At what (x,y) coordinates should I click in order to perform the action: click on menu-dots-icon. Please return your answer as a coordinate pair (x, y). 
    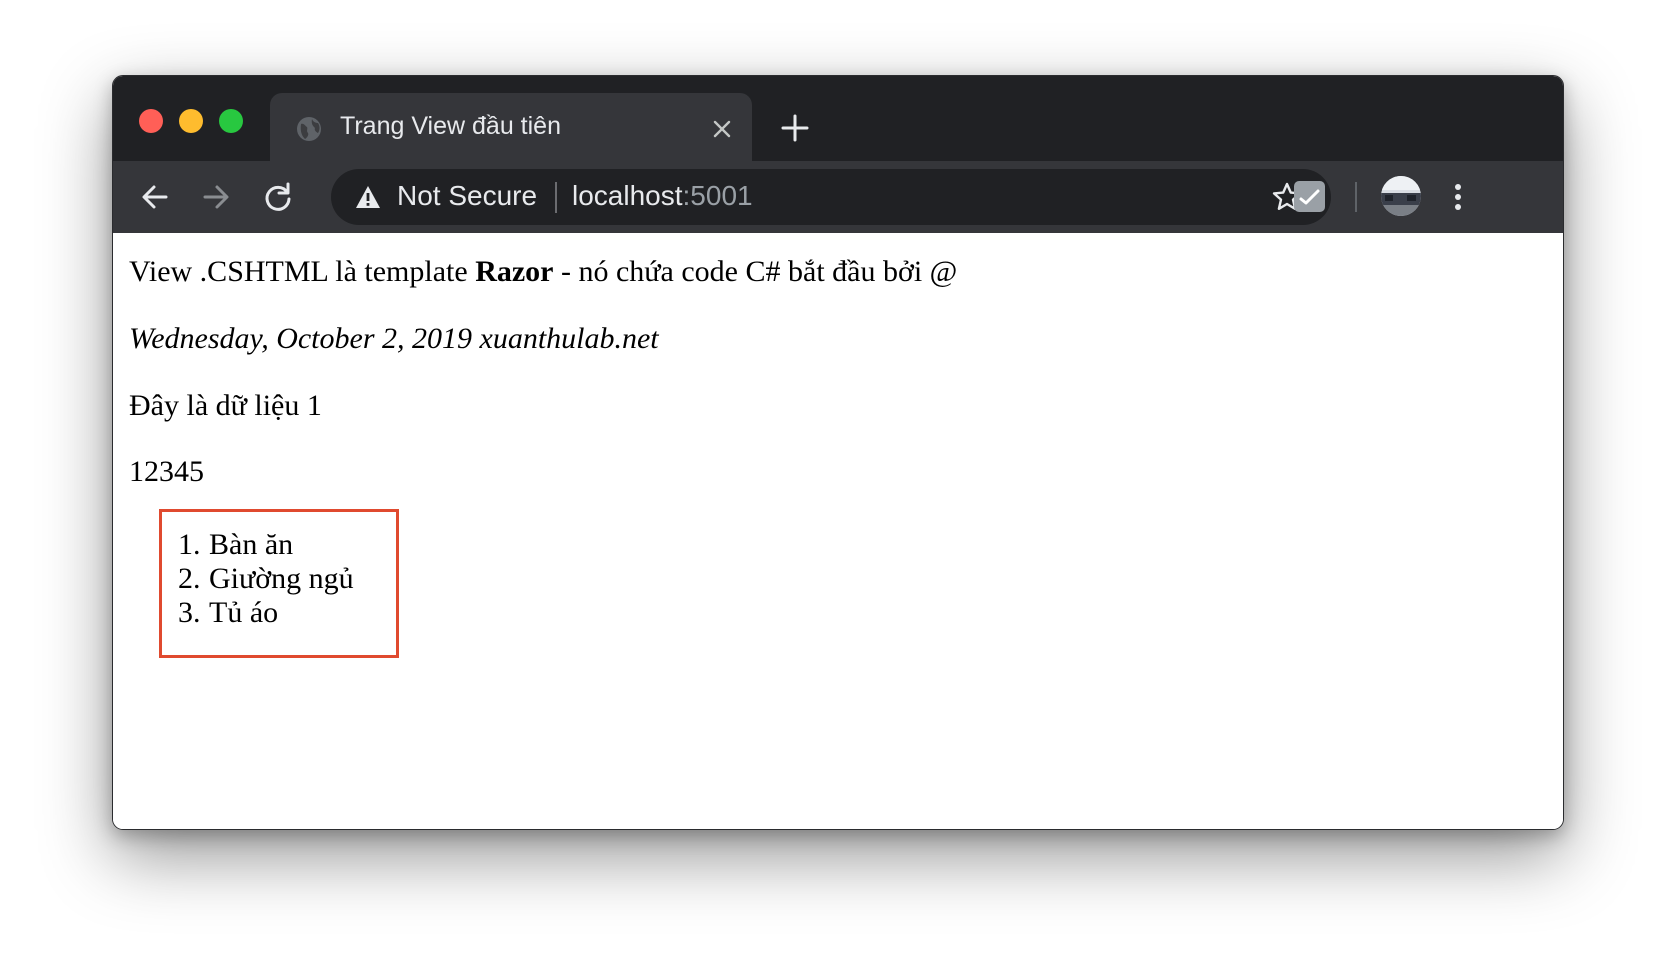
    Looking at the image, I should click on (1458, 197).